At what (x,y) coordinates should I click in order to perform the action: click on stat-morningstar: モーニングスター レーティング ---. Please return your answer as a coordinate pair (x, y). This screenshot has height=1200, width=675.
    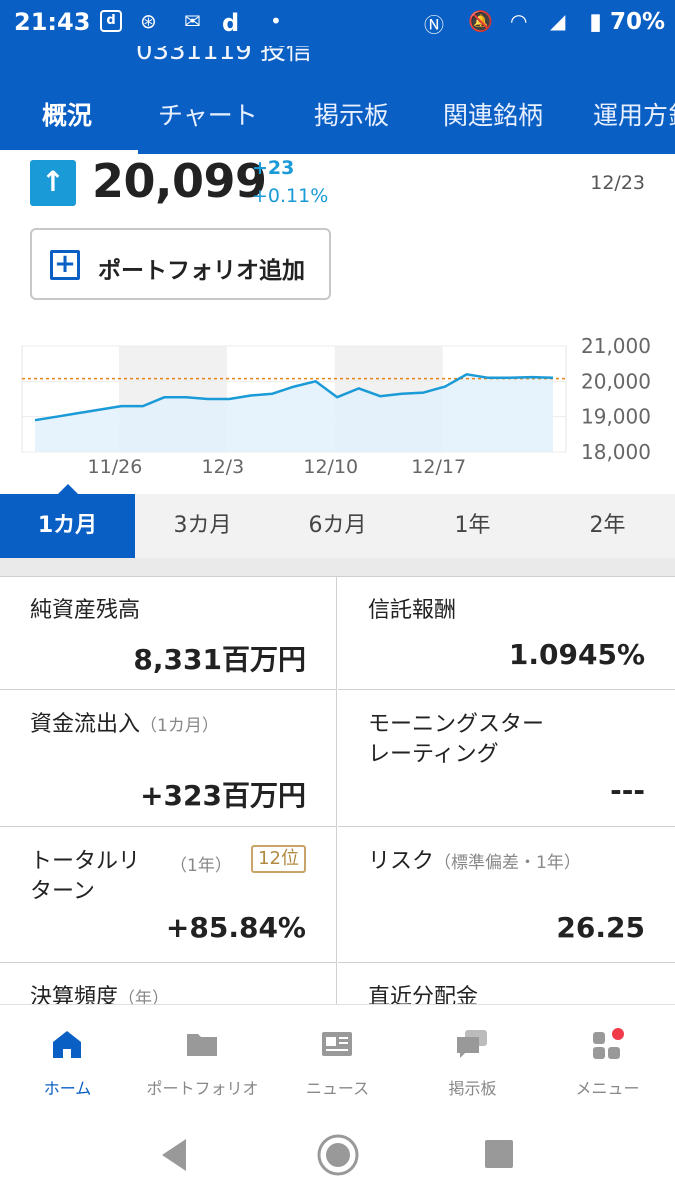
    Looking at the image, I should click on (506, 758).